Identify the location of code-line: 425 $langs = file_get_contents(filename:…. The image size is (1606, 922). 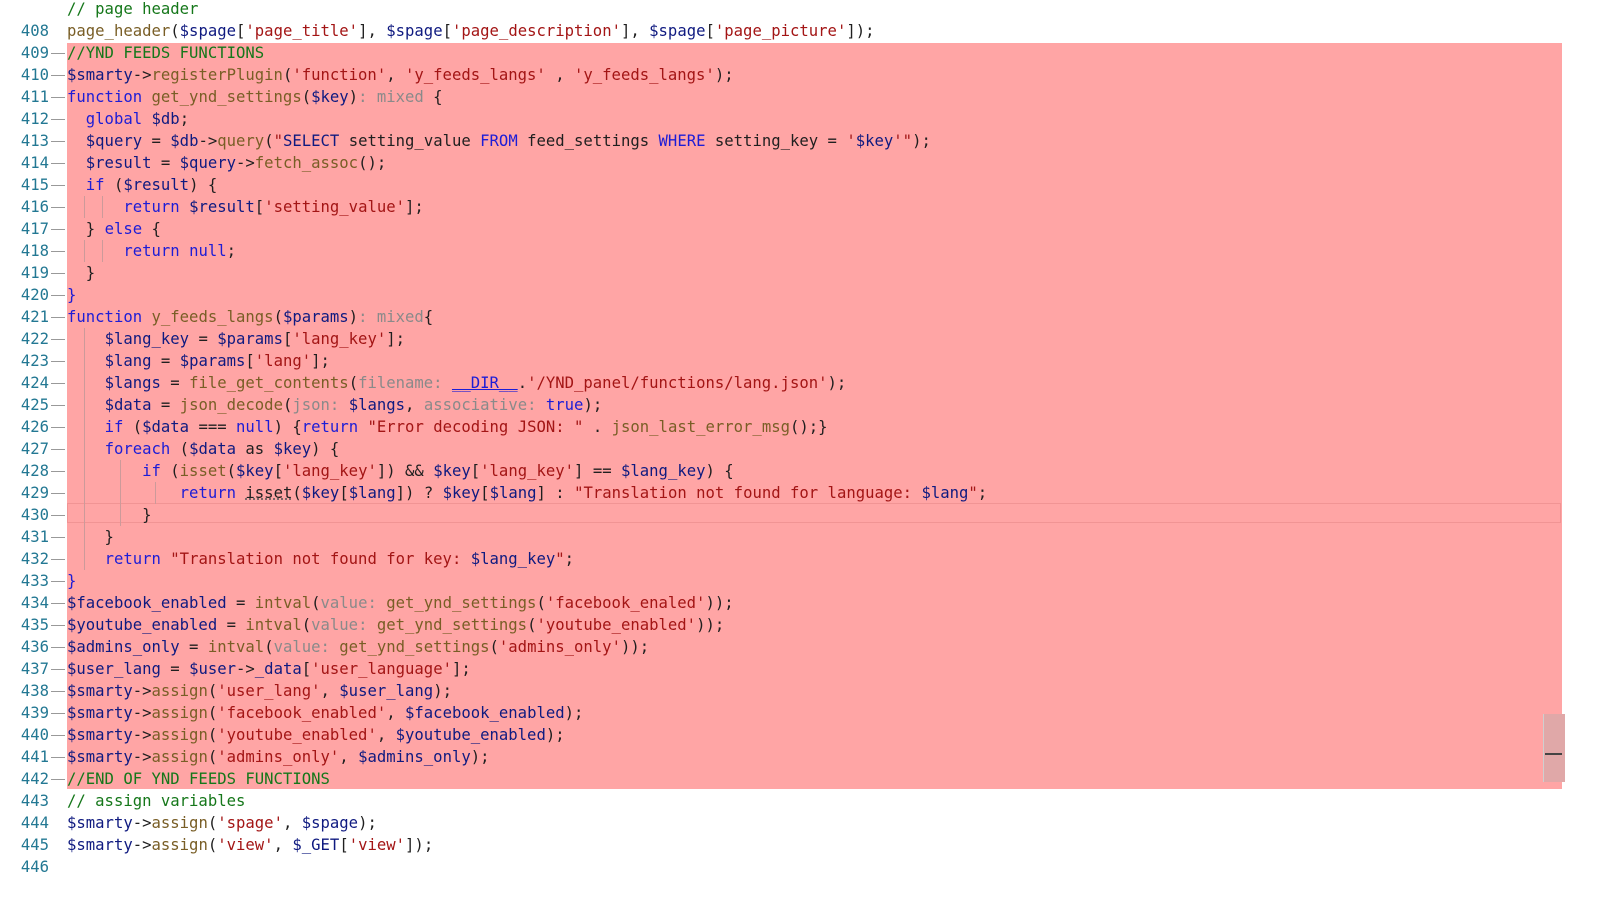
(780, 393).